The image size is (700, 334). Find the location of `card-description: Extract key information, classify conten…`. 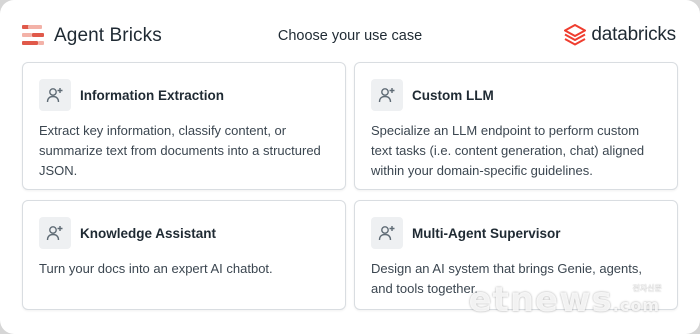

card-description: Extract key information, classify conten… is located at coordinates (180, 150).